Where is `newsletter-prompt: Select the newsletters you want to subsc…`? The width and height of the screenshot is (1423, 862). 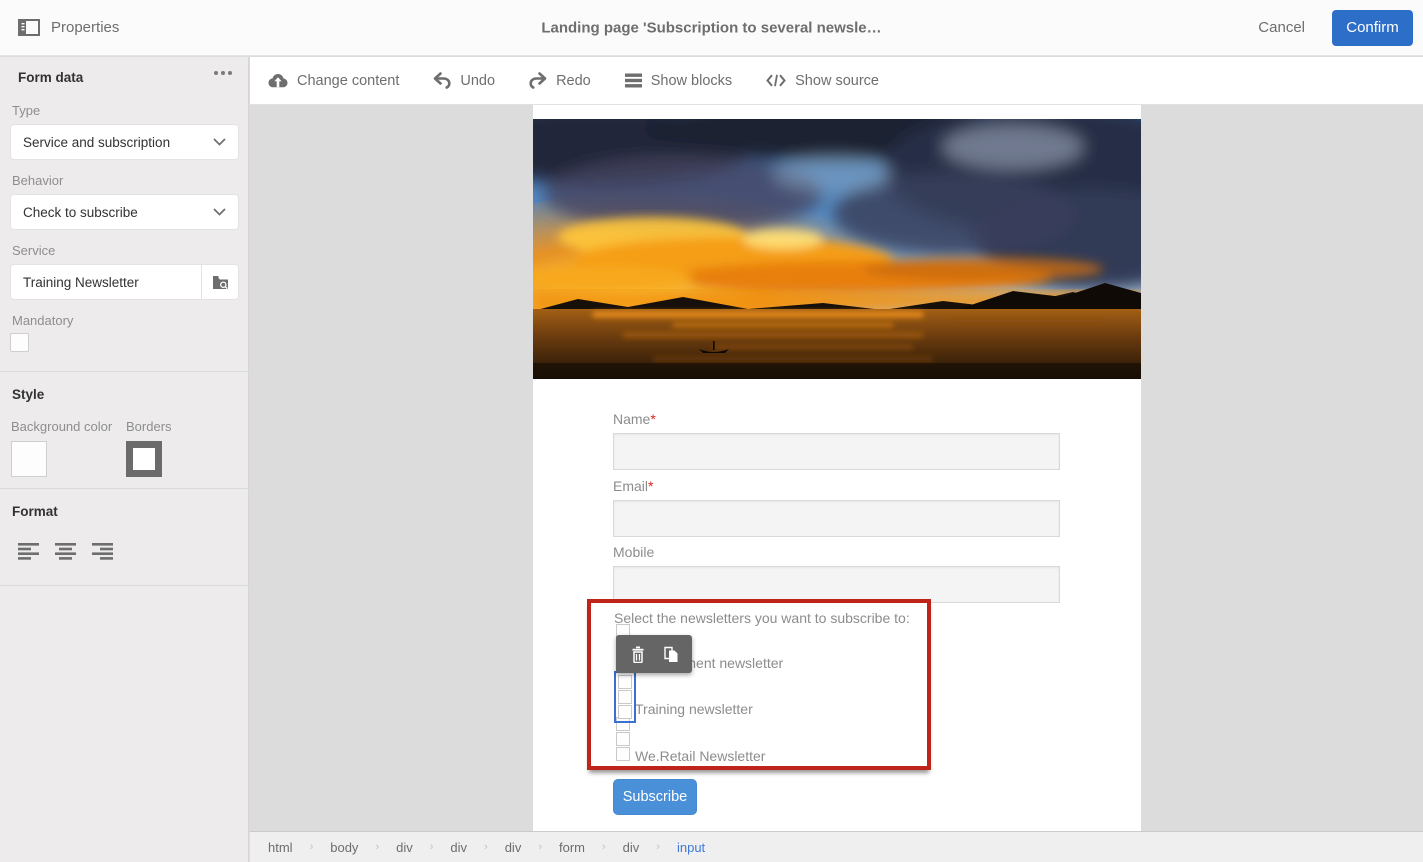
newsletter-prompt: Select the newsletters you want to subsc… is located at coordinates (762, 618).